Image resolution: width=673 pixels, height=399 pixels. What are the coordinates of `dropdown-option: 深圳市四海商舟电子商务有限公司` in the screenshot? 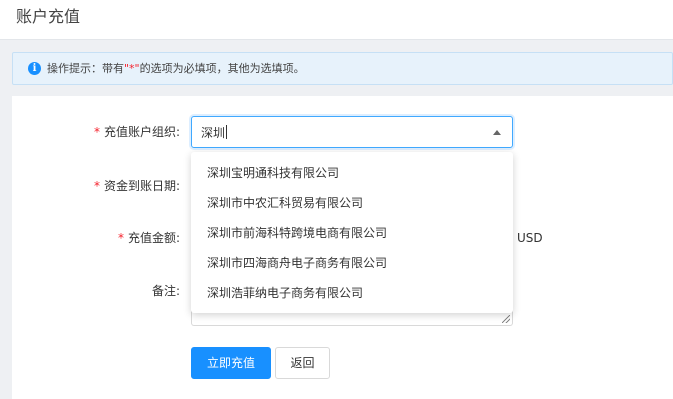 It's located at (352, 263).